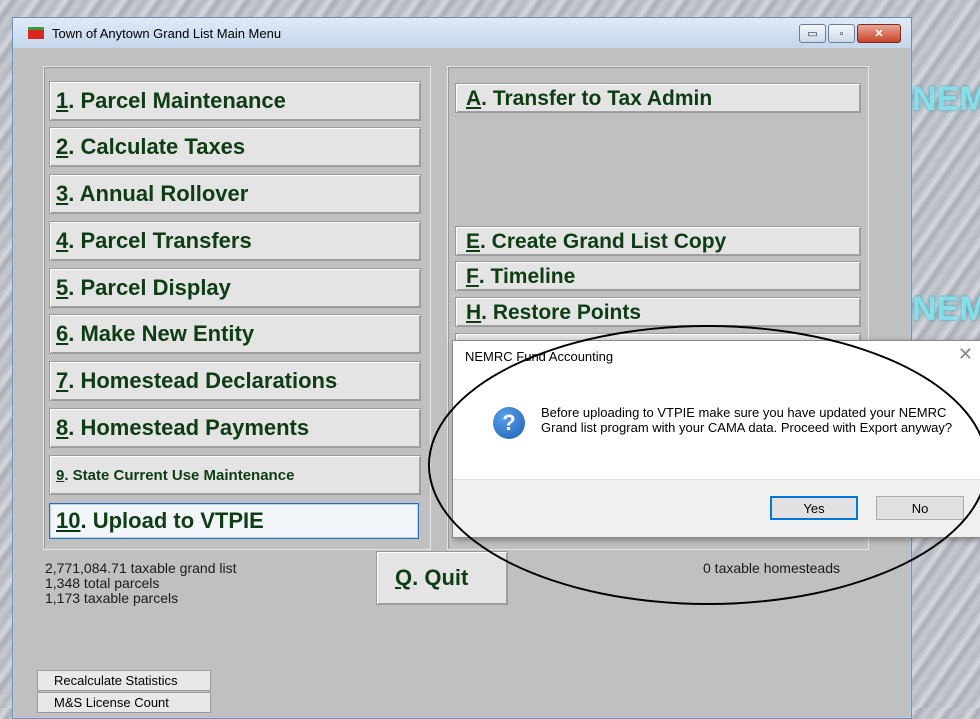 The width and height of the screenshot is (980, 719). What do you see at coordinates (102, 583) in the screenshot?
I see `total-parcels: 1,348 total parcels` at bounding box center [102, 583].